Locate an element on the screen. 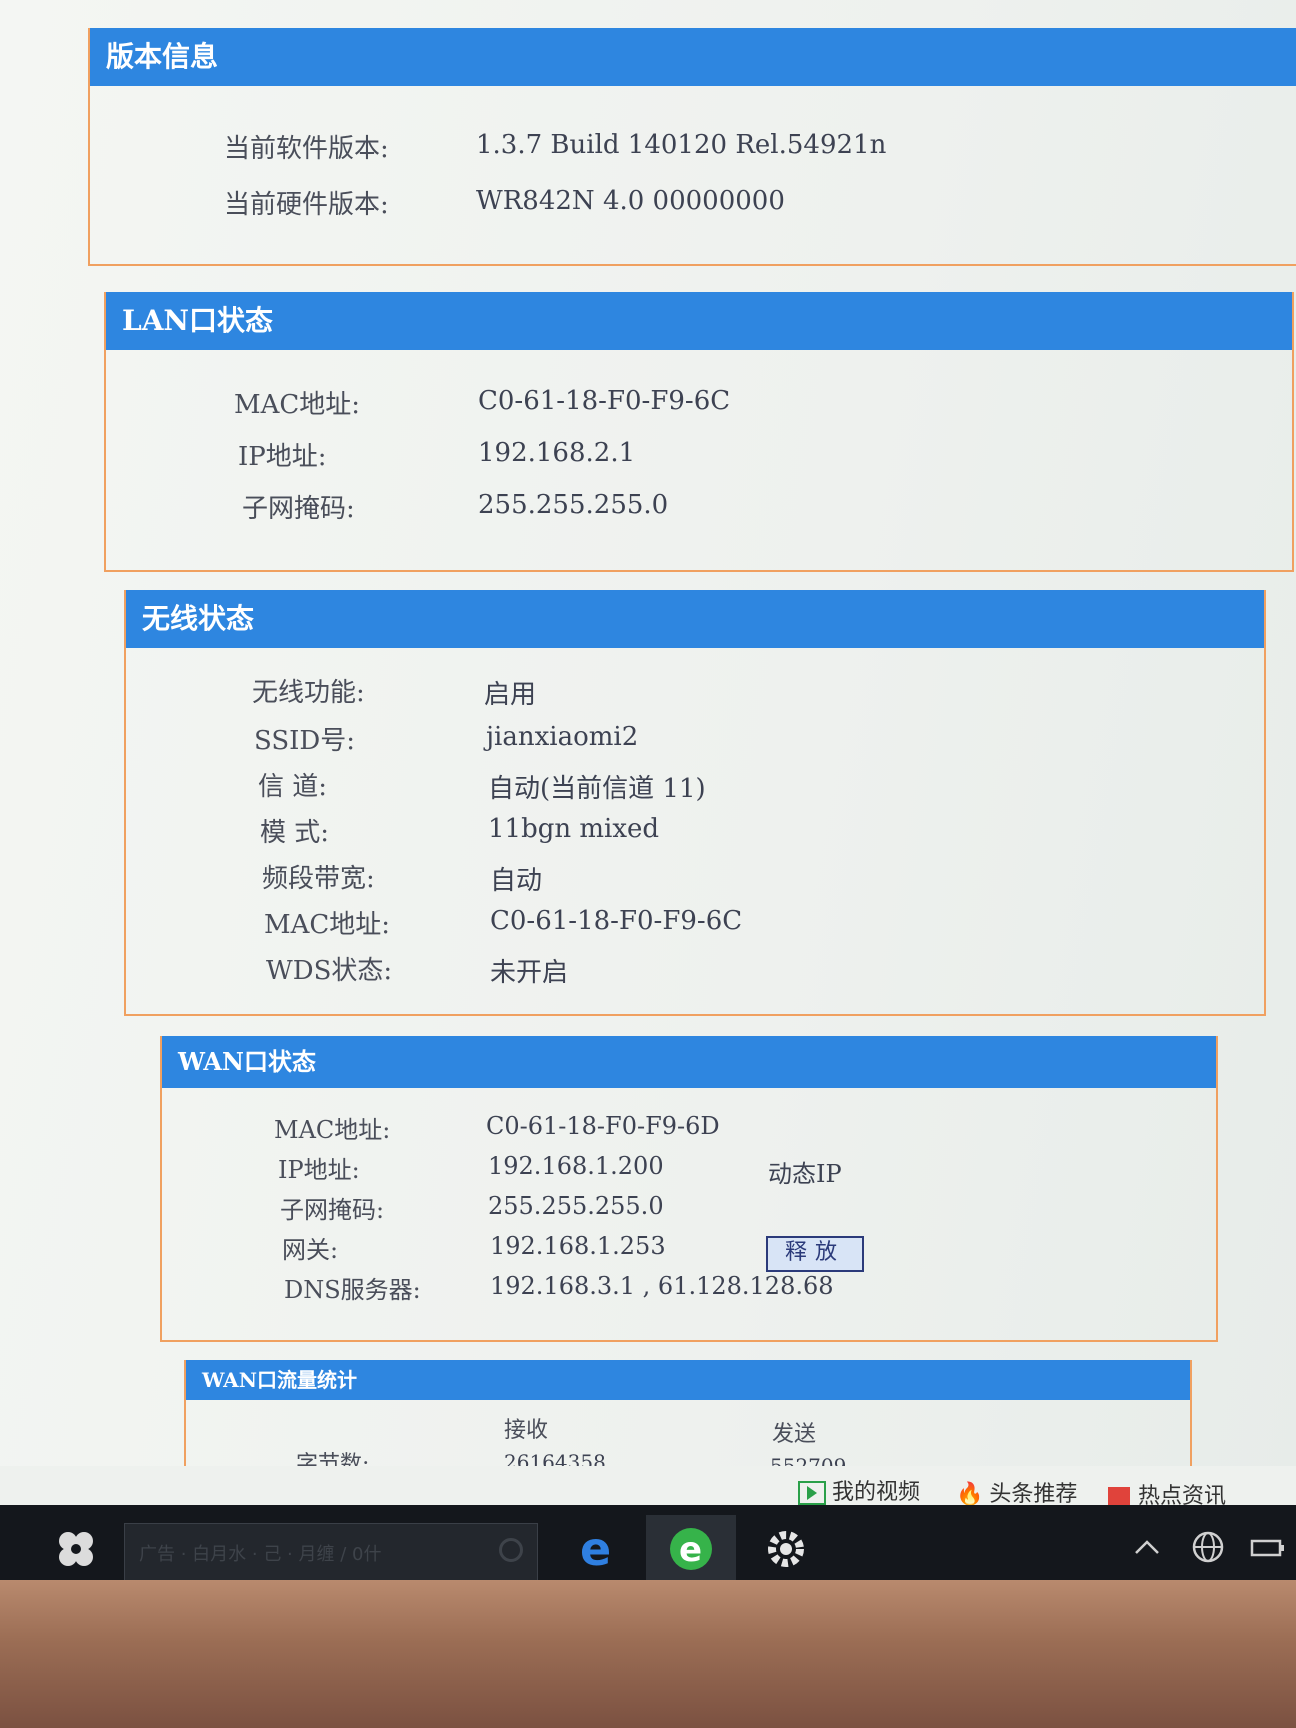 Image resolution: width=1296 pixels, height=1728 pixels. news-icon is located at coordinates (1119, 1497).